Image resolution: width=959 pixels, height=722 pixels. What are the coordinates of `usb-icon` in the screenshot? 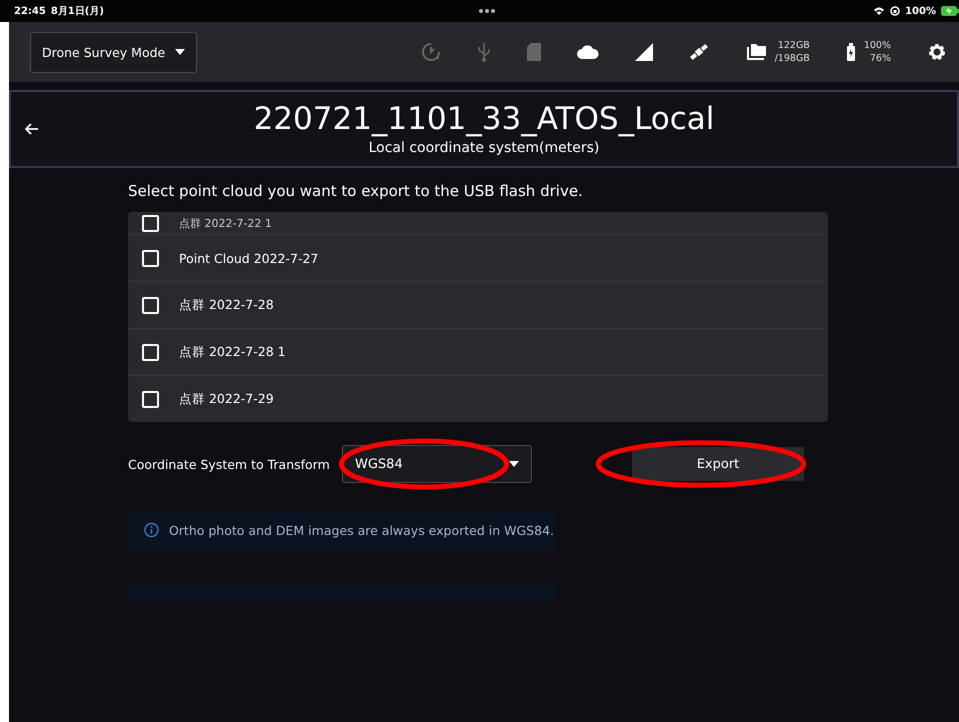 It's located at (483, 52).